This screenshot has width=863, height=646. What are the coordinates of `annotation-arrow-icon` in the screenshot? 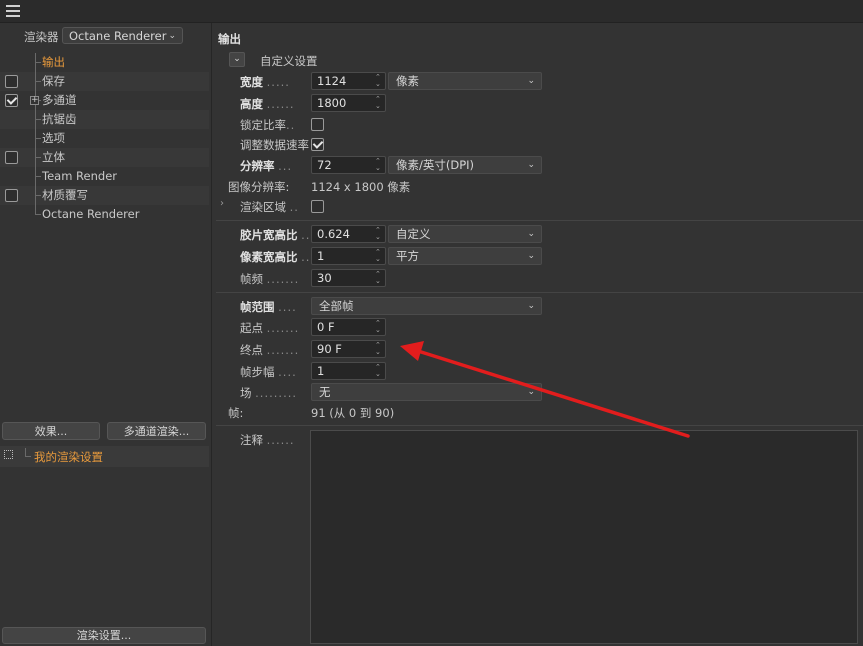 It's located at (545, 389).